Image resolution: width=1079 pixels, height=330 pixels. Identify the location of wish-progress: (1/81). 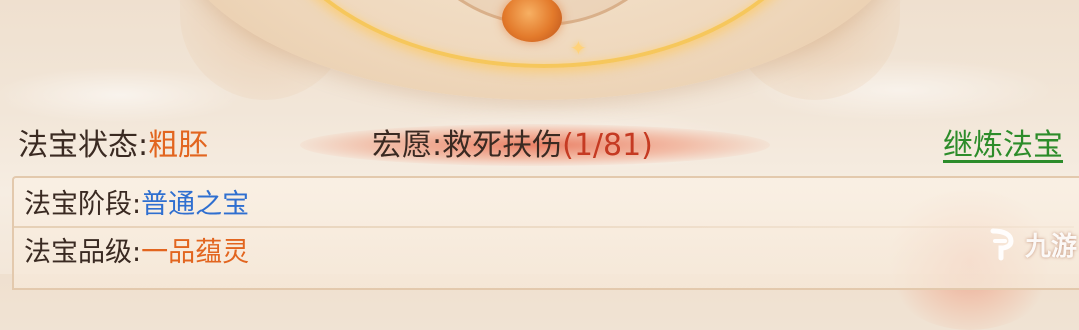
(607, 145).